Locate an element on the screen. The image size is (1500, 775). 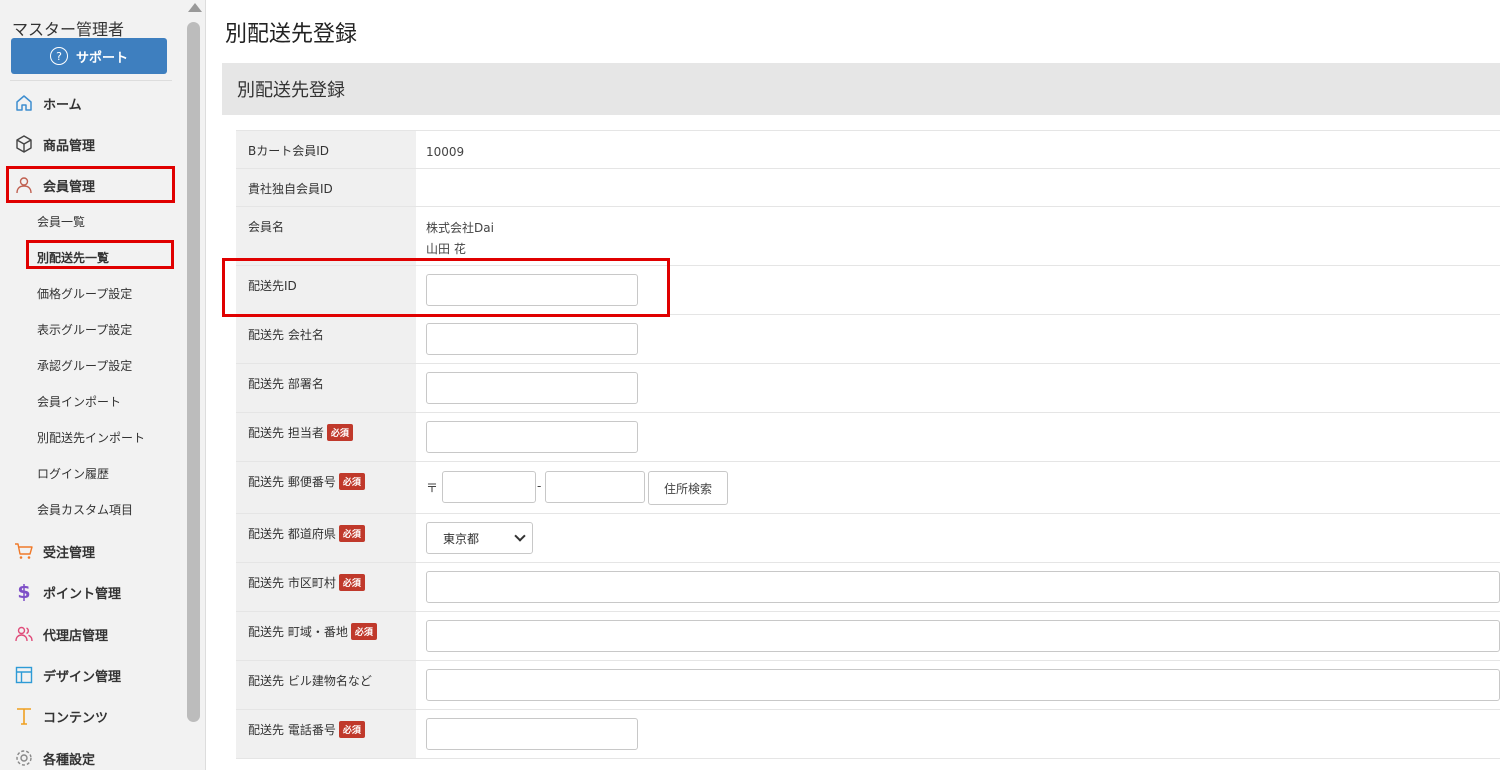
nav-contents: コンテンツ is located at coordinates (91, 716).